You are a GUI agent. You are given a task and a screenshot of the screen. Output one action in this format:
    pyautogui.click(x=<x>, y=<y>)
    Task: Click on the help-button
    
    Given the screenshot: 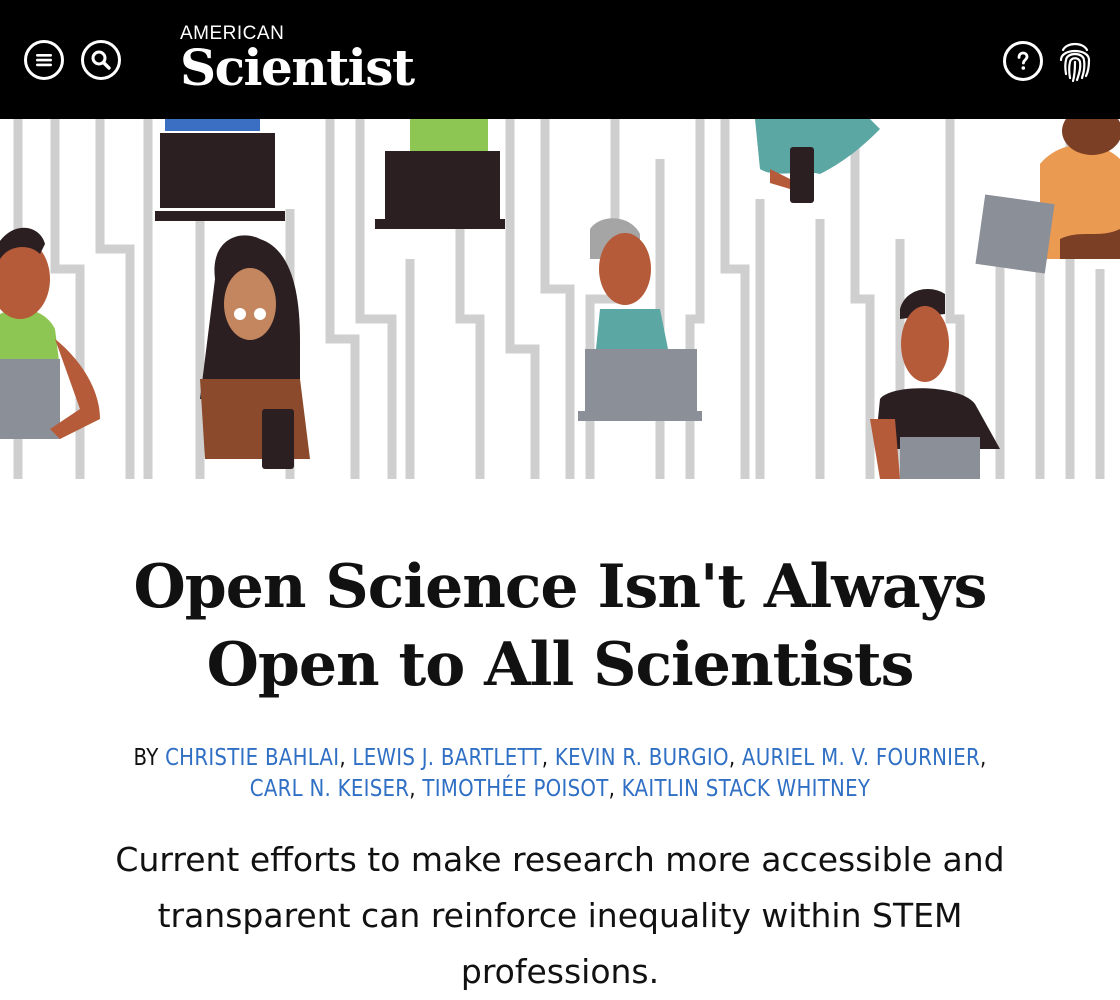 What is the action you would take?
    pyautogui.click(x=1023, y=61)
    